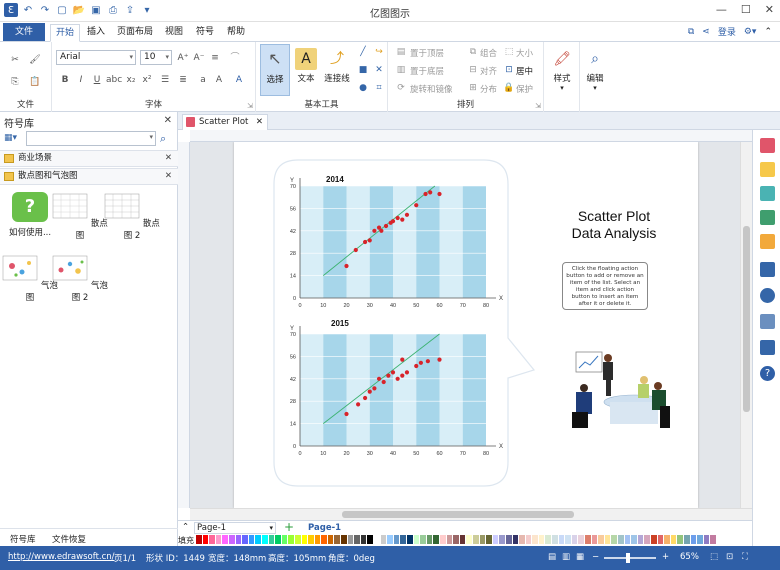 The image size is (780, 570). Describe the element at coordinates (65, 80) in the screenshot. I see `bold-icon: B` at that location.